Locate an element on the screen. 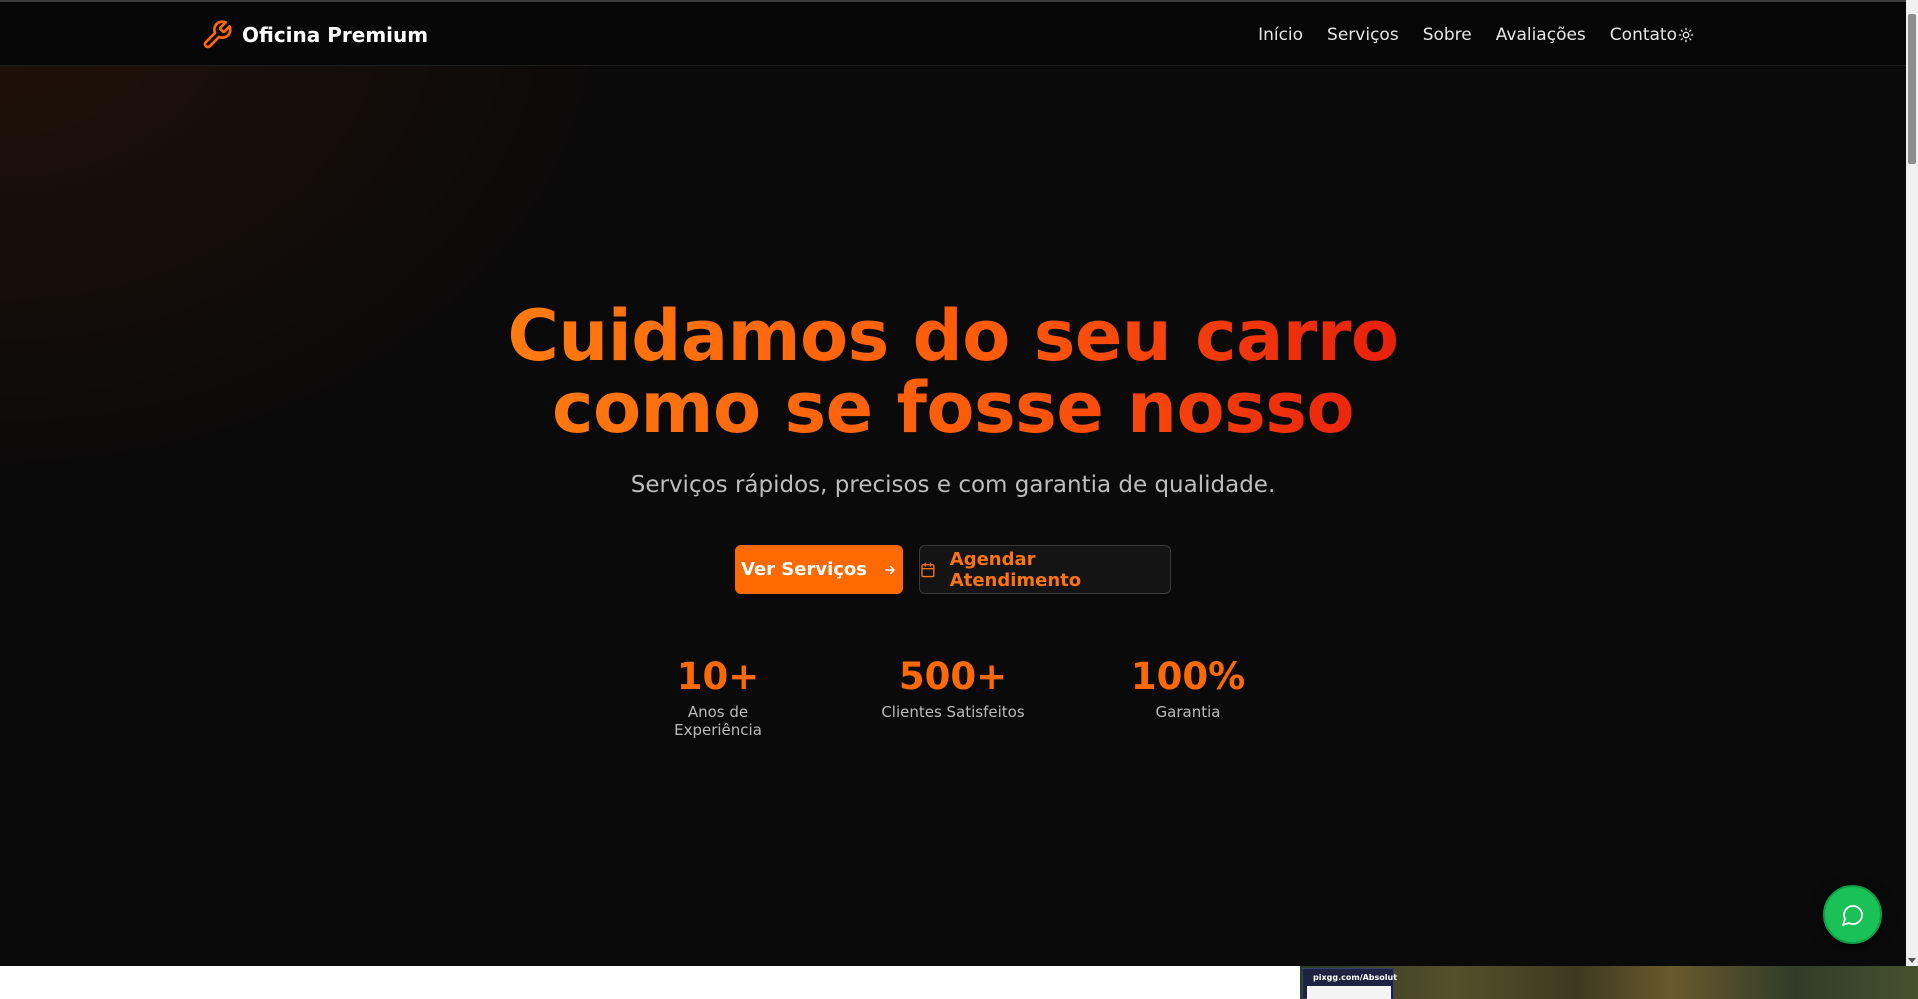 This screenshot has width=1918, height=999. nav-item-inicio: Início is located at coordinates (1280, 35).